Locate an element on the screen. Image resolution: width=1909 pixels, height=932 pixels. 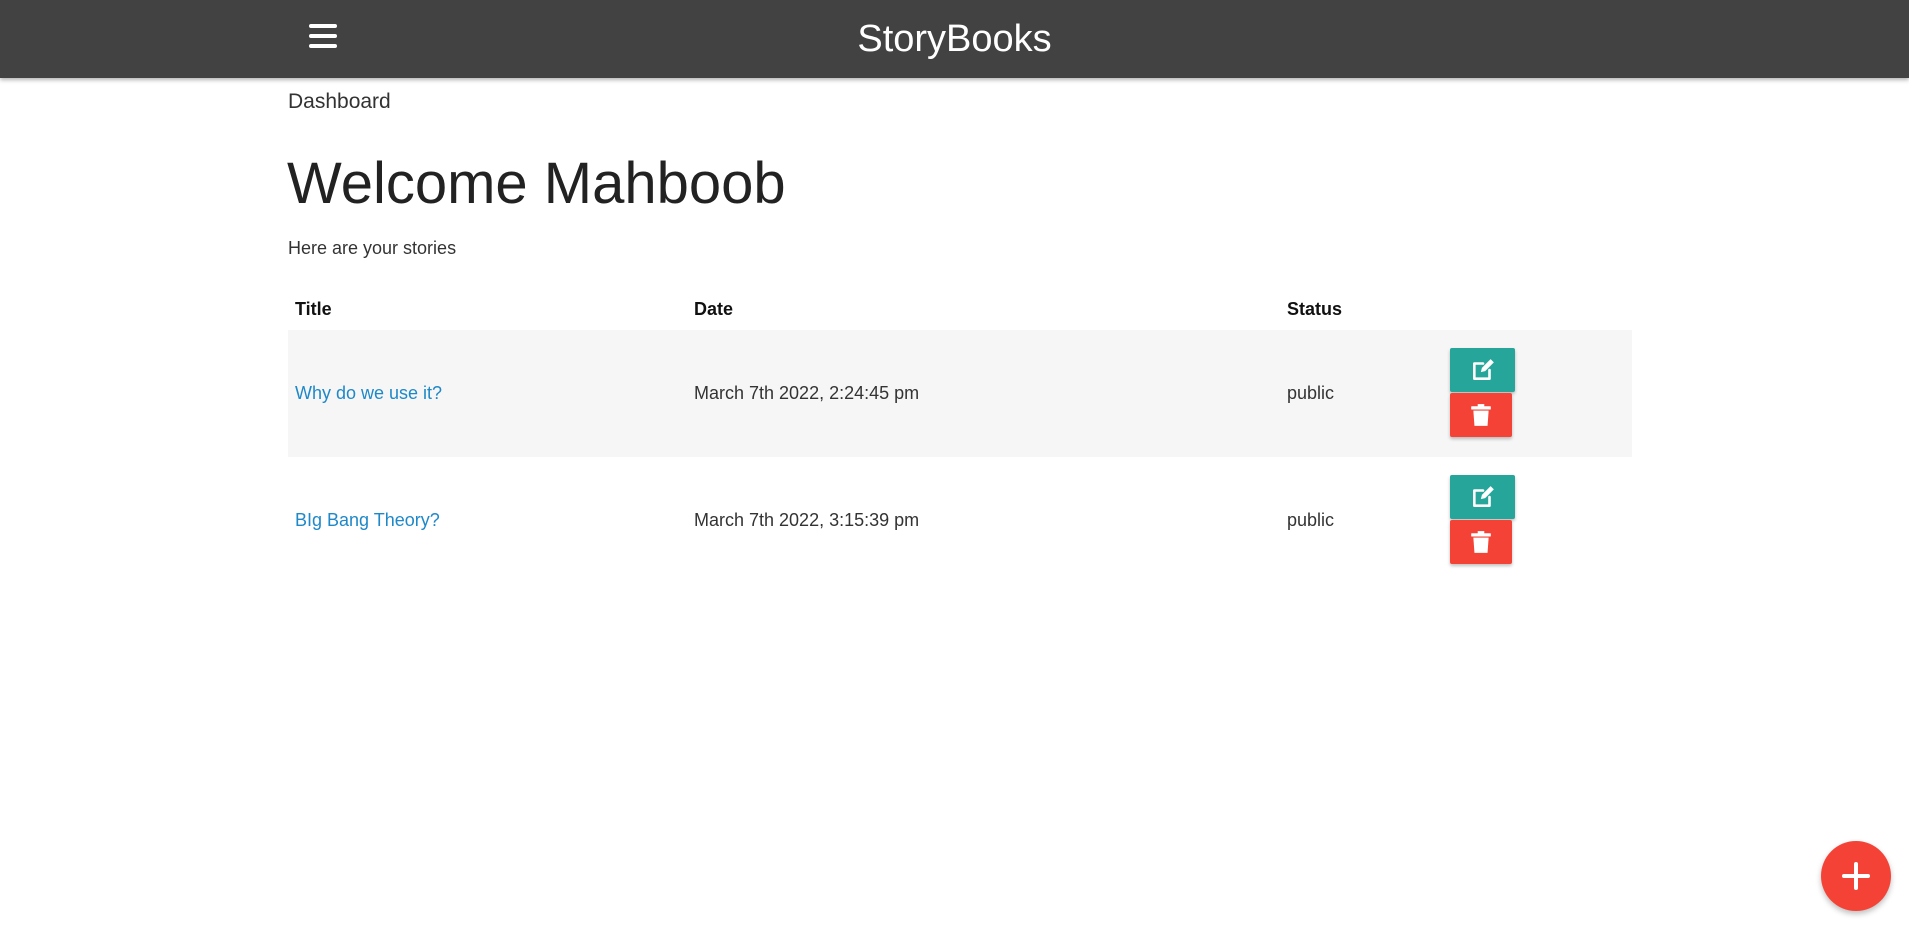
table-header-row: Title Date Status is located at coordinates (960, 309).